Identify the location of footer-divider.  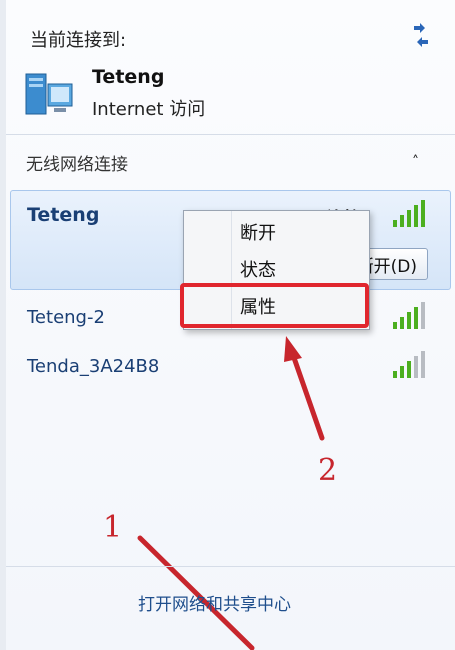
(230, 566).